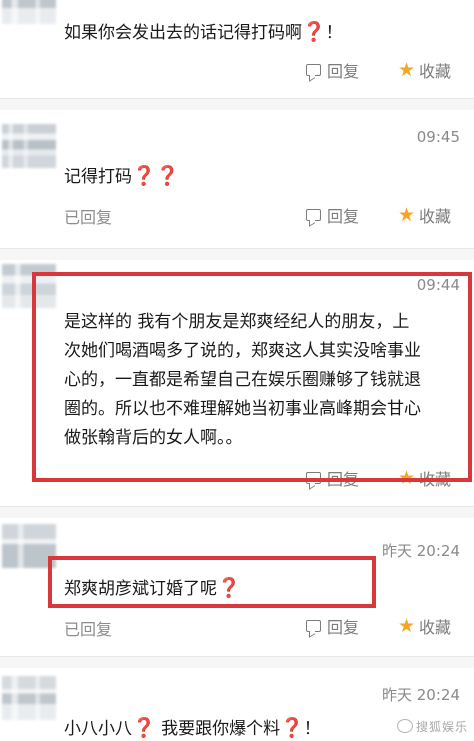 This screenshot has width=474, height=741. I want to click on comment-text: 小八小八❓ 我要跟你爆个料❓！, so click(192, 726).